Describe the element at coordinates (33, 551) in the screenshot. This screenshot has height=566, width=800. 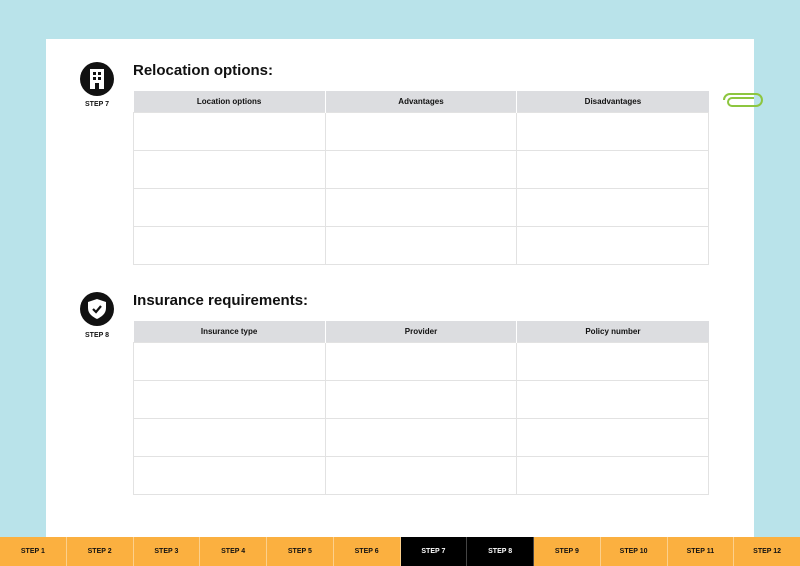
I see `tab-step-1: STEP 1` at that location.